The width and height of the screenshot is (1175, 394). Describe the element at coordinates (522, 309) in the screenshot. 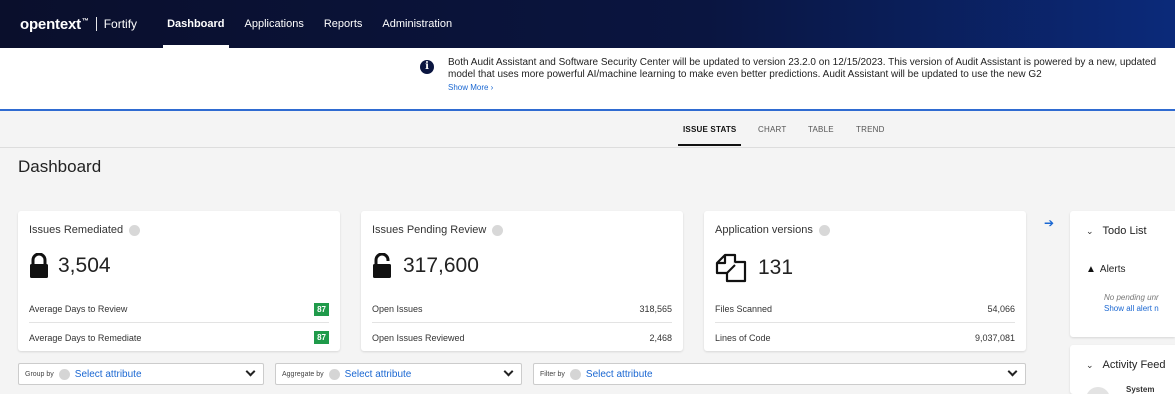

I see `stat-row: Open Issues 318,565` at that location.